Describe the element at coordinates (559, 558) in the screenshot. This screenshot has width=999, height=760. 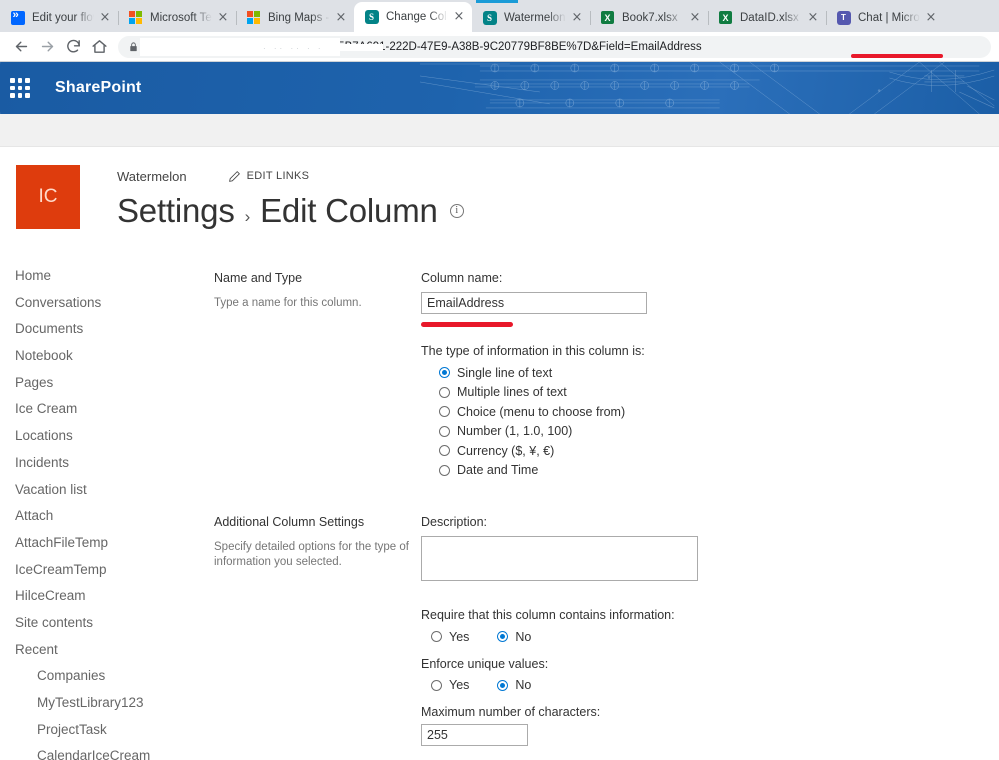
I see `description-textarea` at that location.